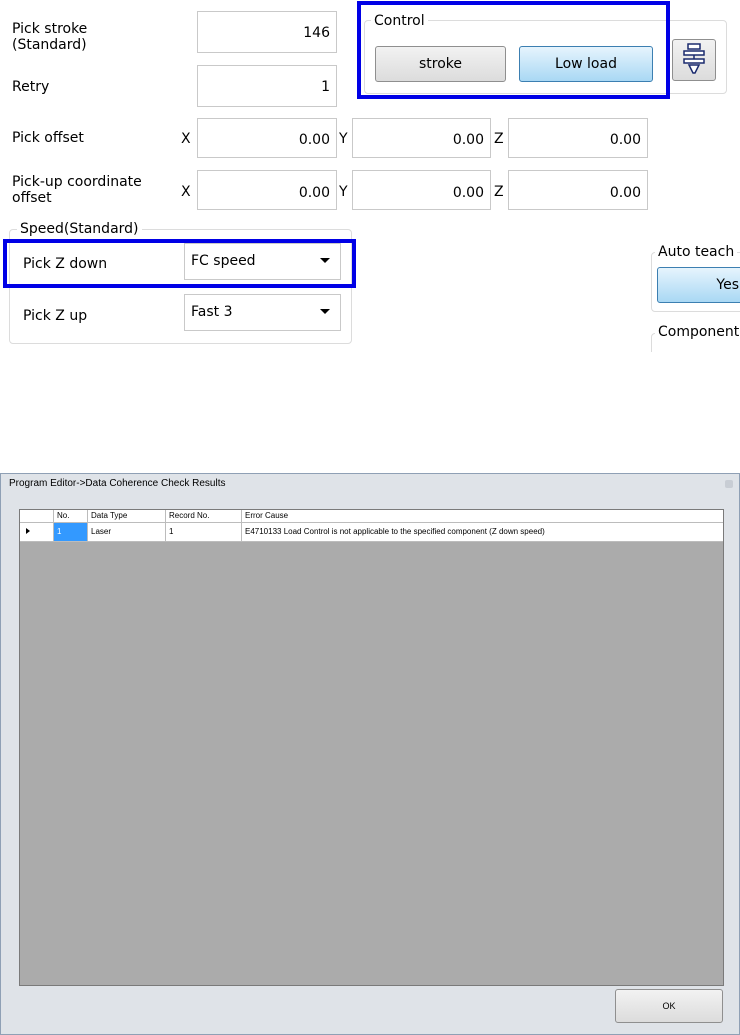 The image size is (740, 1035). What do you see at coordinates (267, 190) in the screenshot?
I see `pickup-offset-x-field: 0.00` at bounding box center [267, 190].